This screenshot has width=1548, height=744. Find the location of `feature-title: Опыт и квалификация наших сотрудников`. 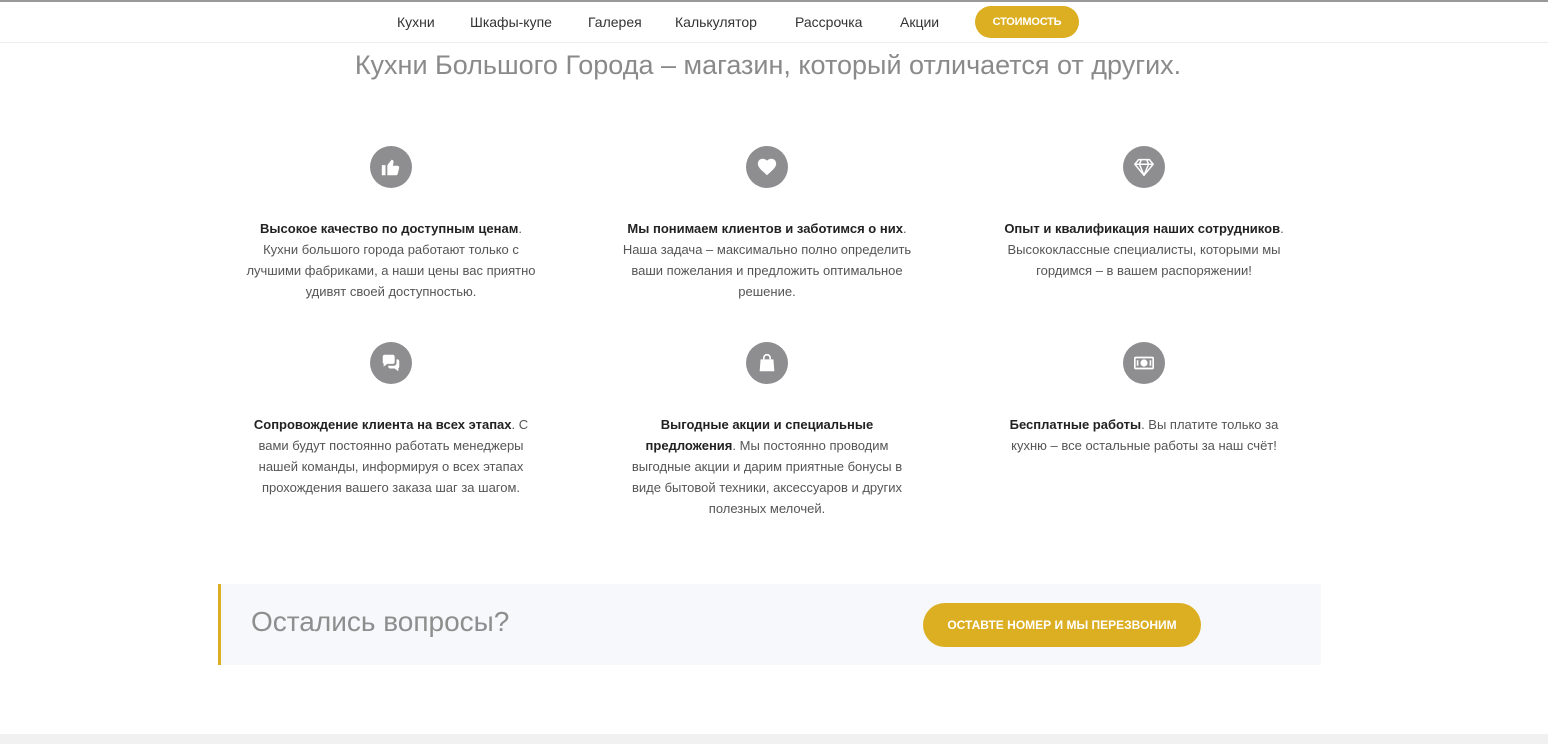

feature-title: Опыт и квалификация наших сотрудников is located at coordinates (1142, 228).